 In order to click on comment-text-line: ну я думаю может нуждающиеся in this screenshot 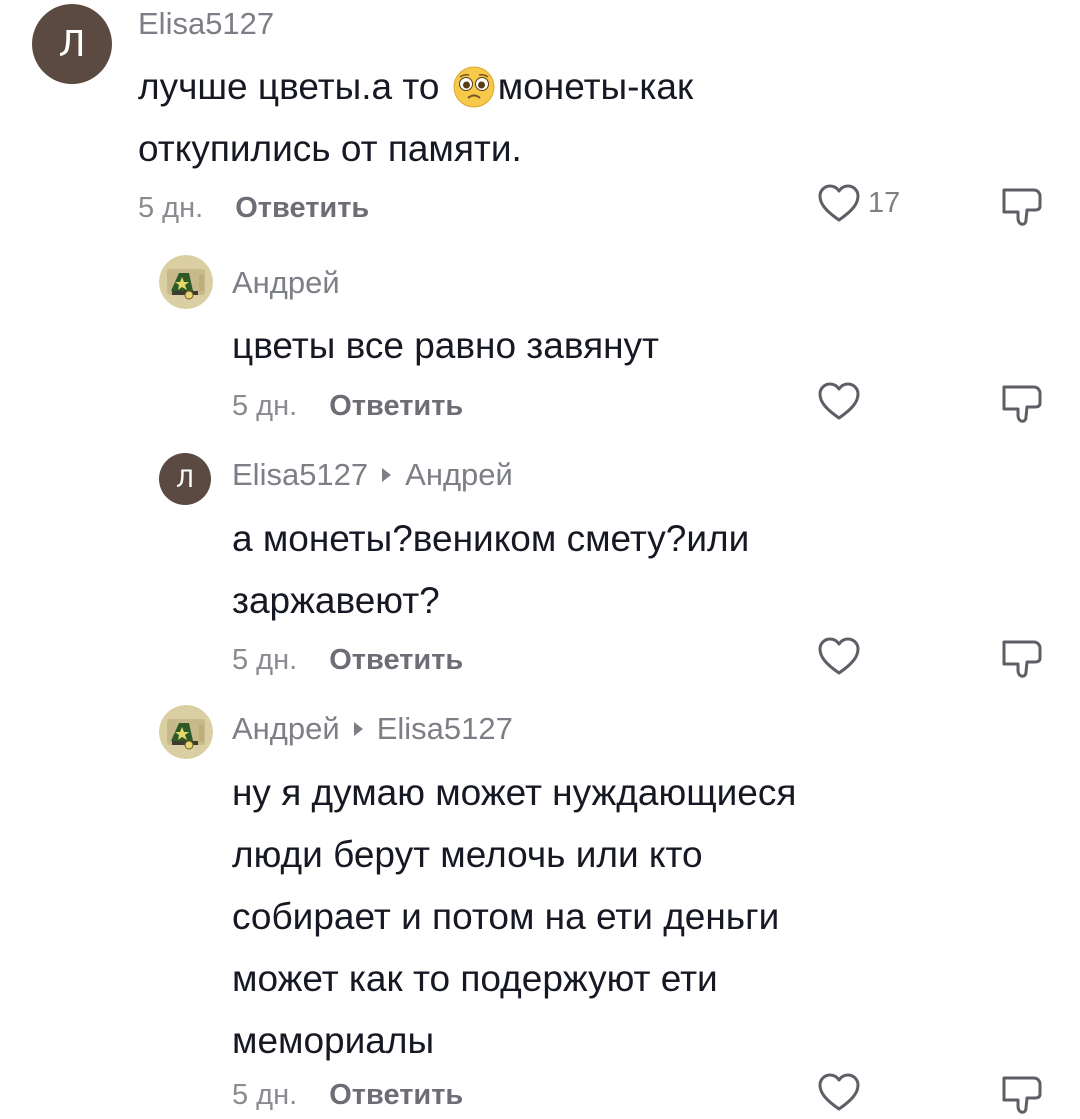, I will do `click(514, 792)`.